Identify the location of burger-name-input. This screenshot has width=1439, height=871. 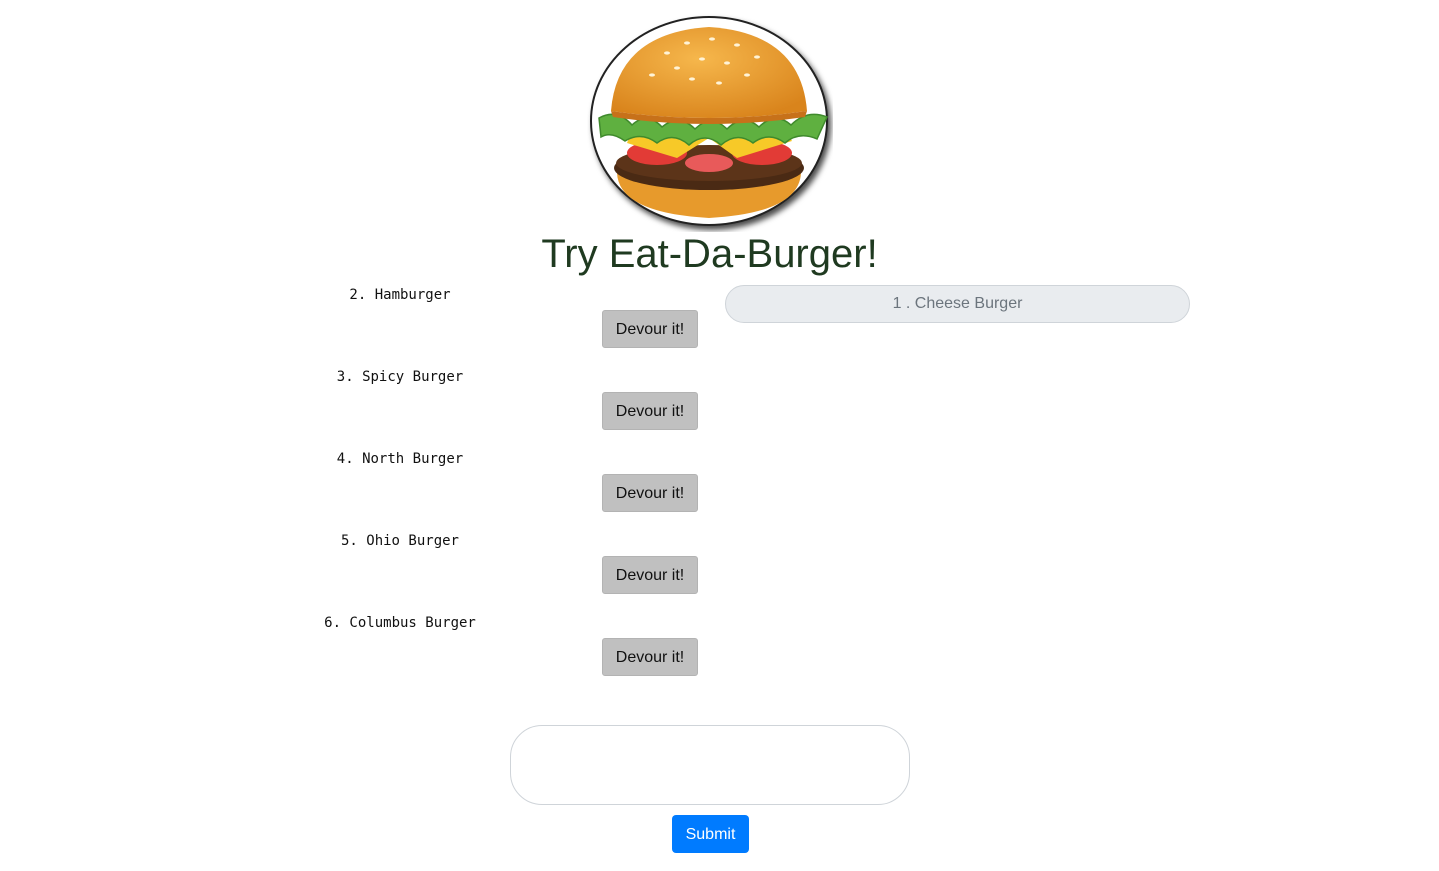
(710, 765).